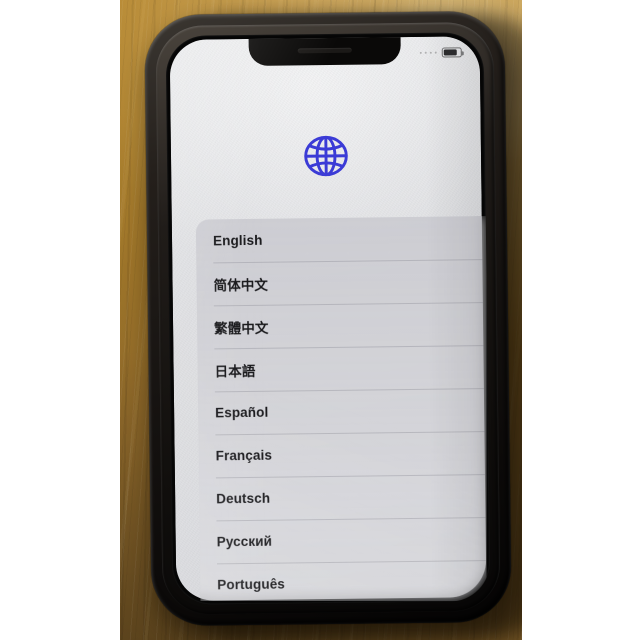 The height and width of the screenshot is (640, 640). Describe the element at coordinates (235, 371) in the screenshot. I see `language-label: 日本語` at that location.